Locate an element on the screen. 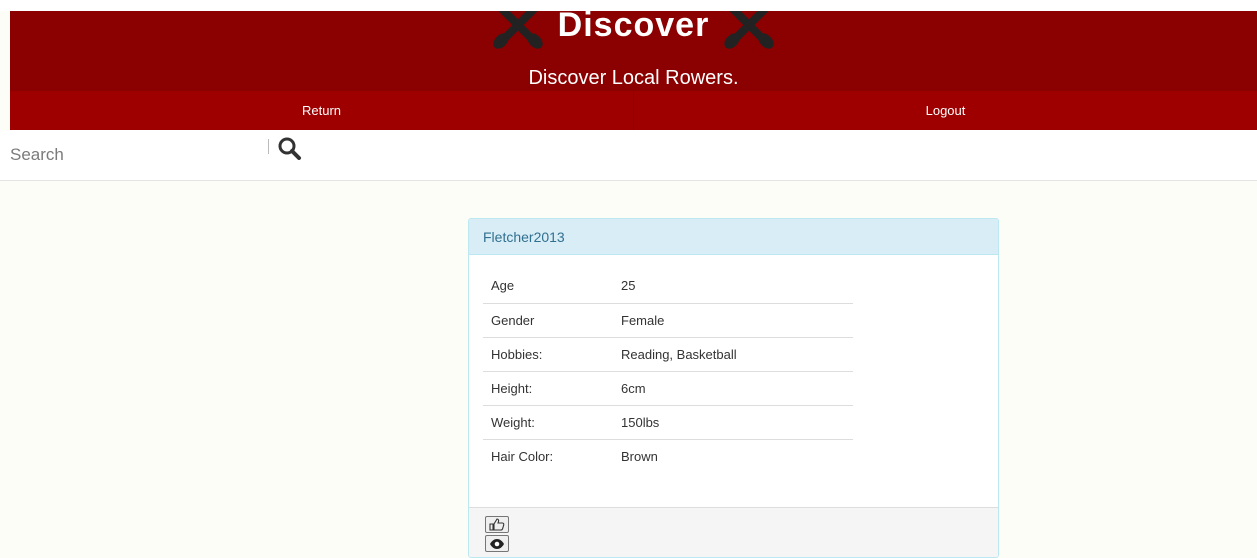  field-value: 6cm is located at coordinates (733, 387).